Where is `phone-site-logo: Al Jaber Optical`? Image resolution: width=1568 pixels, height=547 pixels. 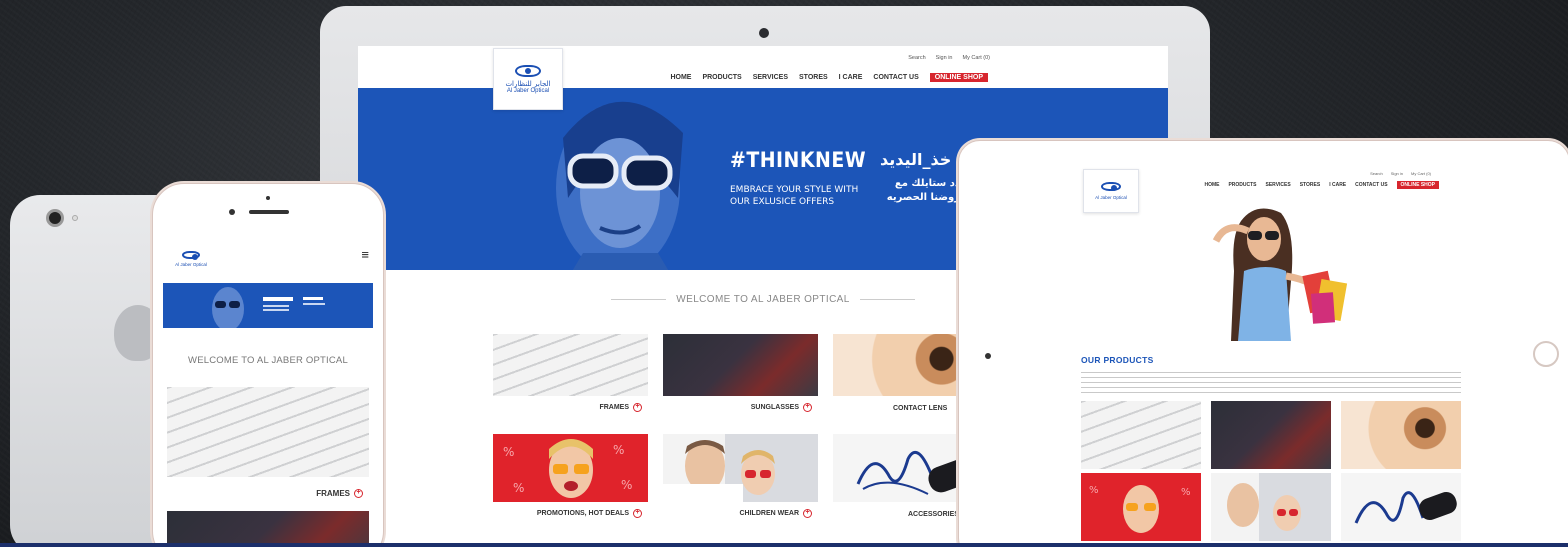 phone-site-logo: Al Jaber Optical is located at coordinates (191, 259).